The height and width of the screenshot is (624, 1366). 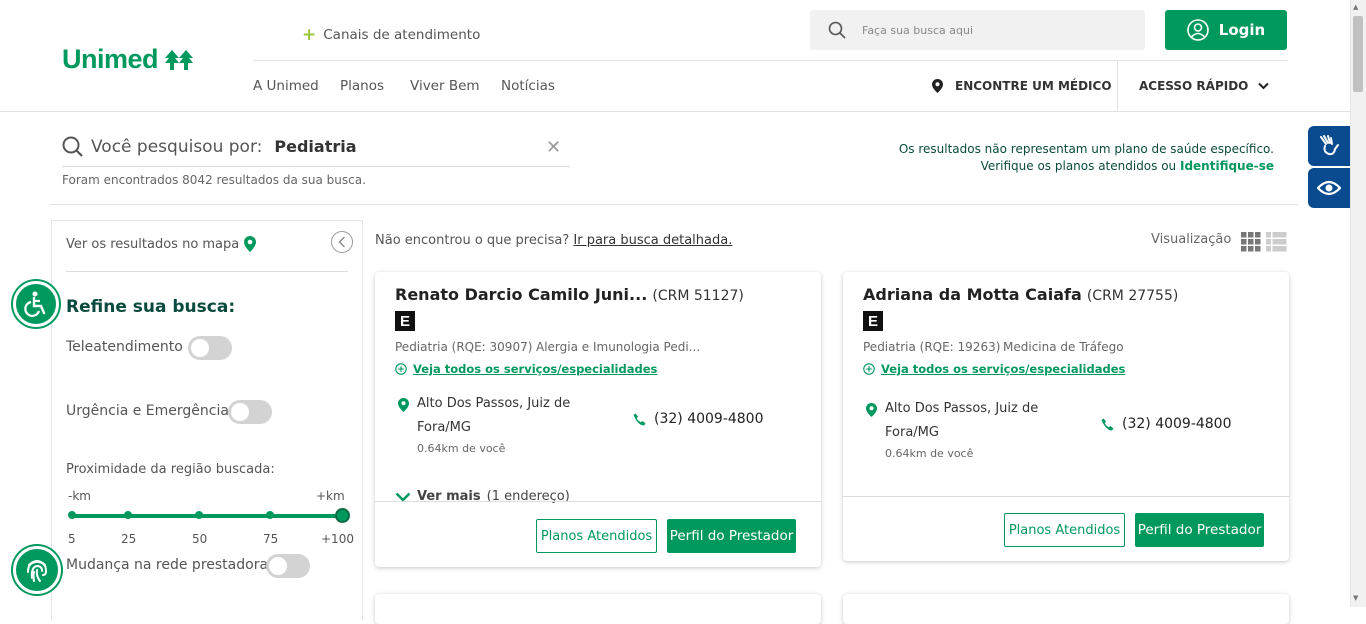 I want to click on provider-name-row: Adriana da Motta Caiafa (CRM 27755), so click(x=1020, y=294).